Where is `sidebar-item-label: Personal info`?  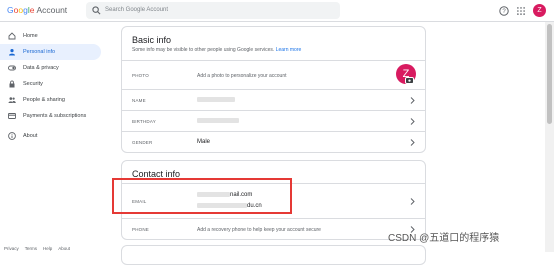
sidebar-item-label: Personal info is located at coordinates (39, 52).